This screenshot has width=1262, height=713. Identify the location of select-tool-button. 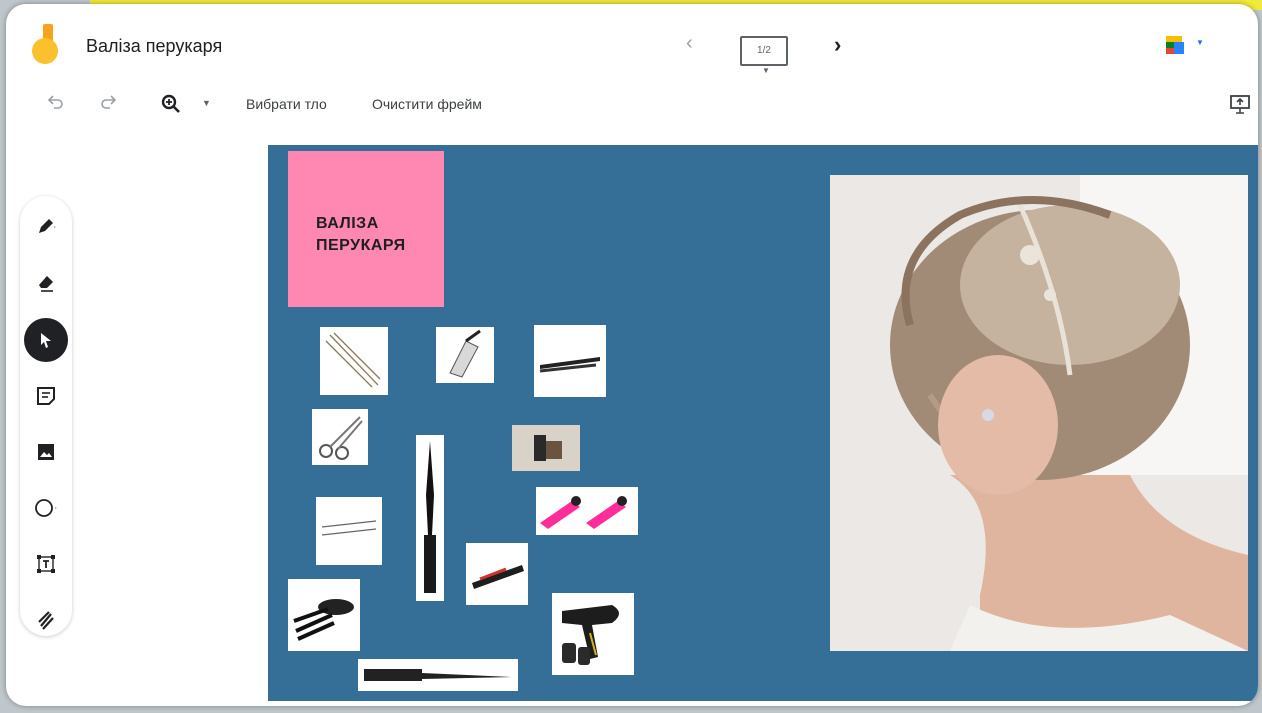
(46, 340).